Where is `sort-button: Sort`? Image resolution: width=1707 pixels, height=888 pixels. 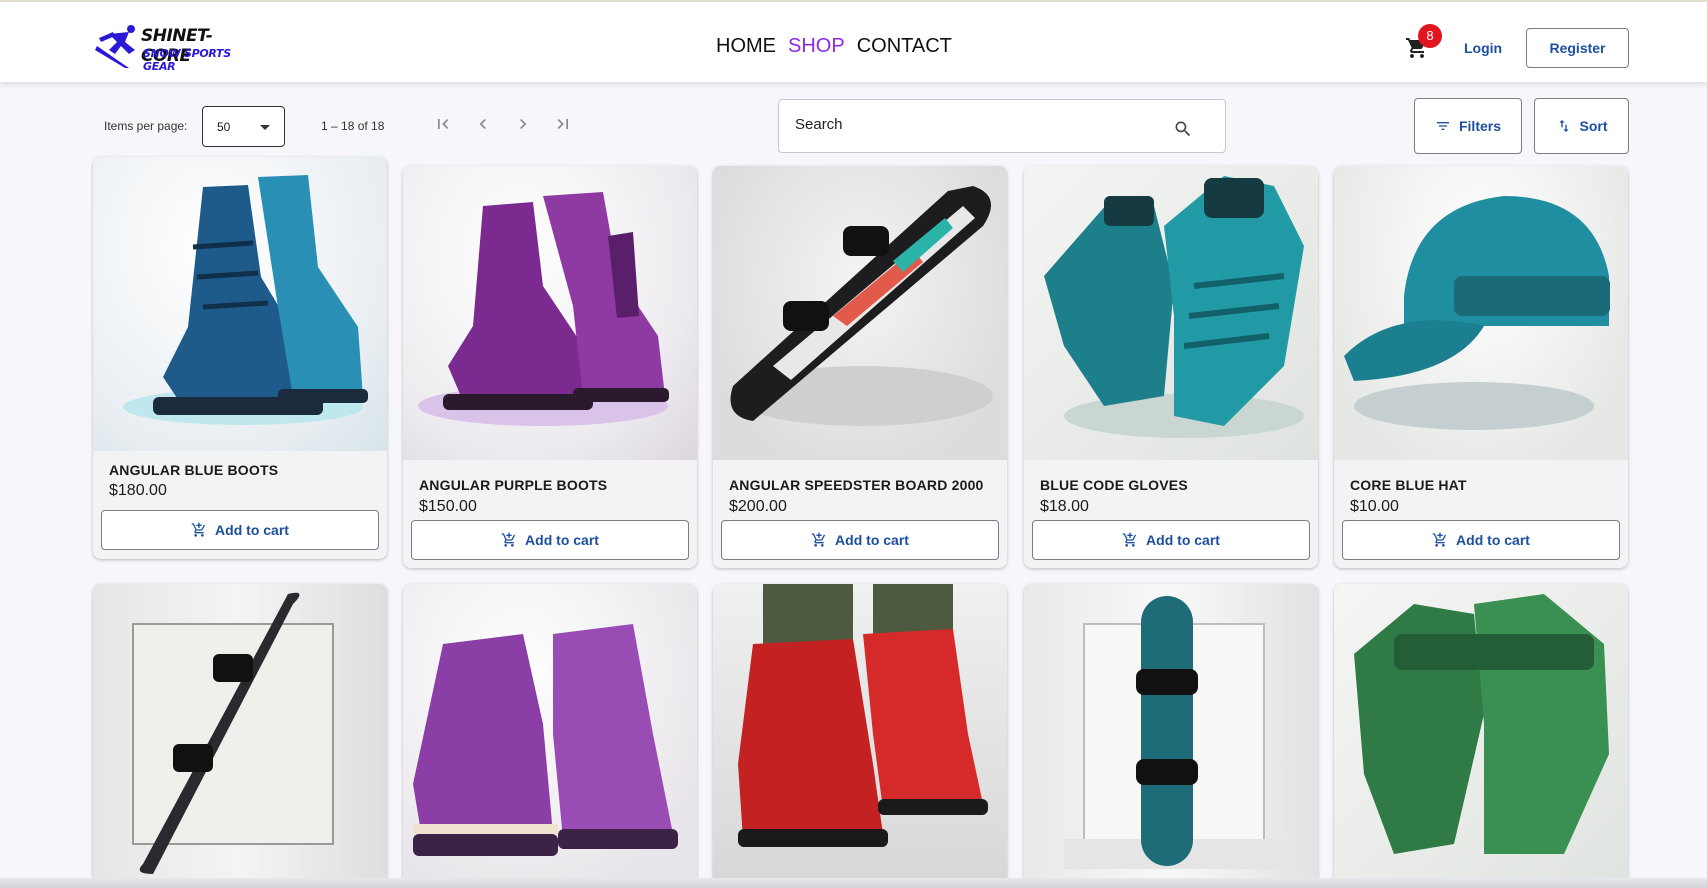 sort-button: Sort is located at coordinates (1581, 126).